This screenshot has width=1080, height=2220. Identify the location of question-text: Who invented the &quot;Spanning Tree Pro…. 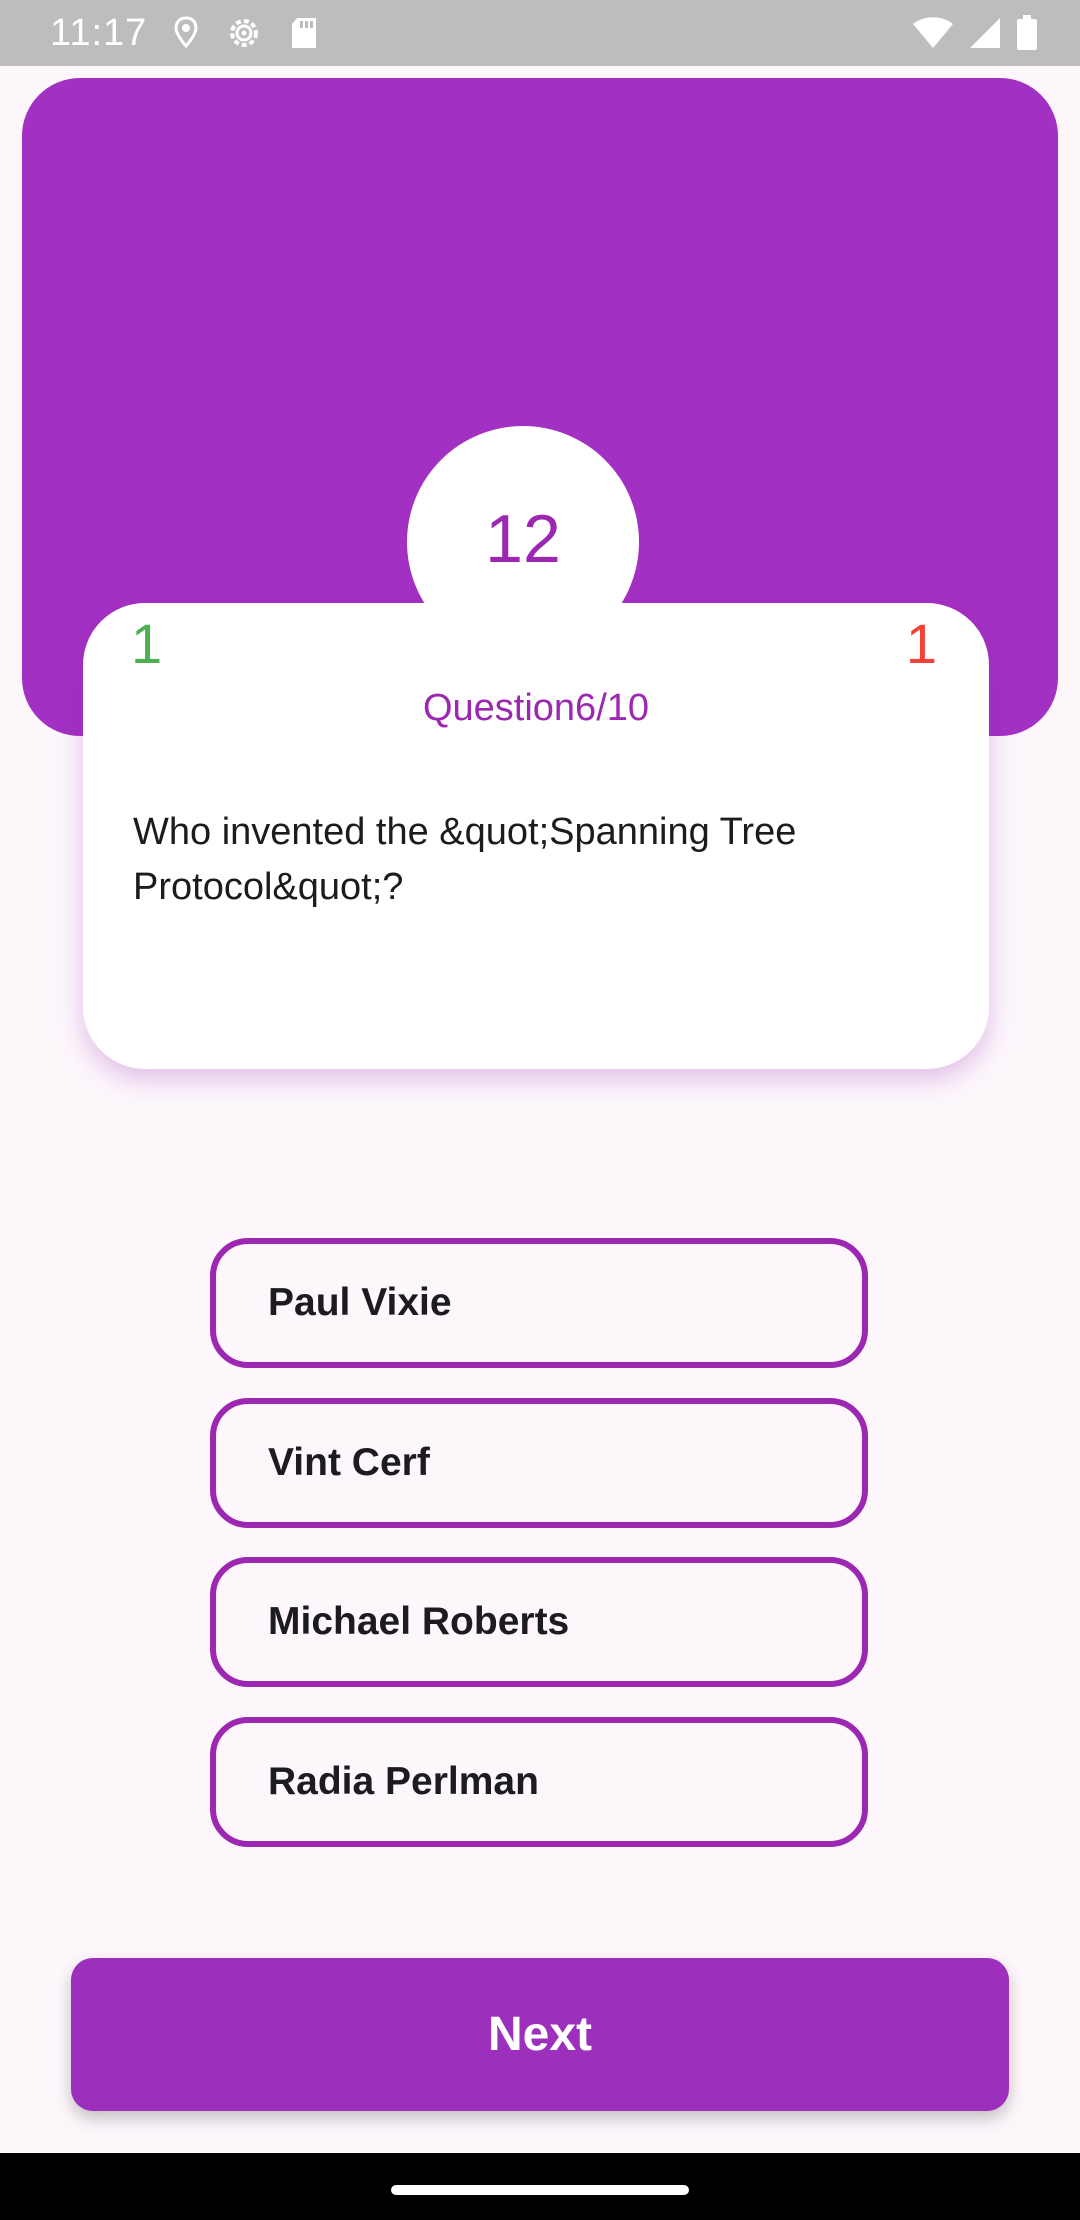
(465, 859).